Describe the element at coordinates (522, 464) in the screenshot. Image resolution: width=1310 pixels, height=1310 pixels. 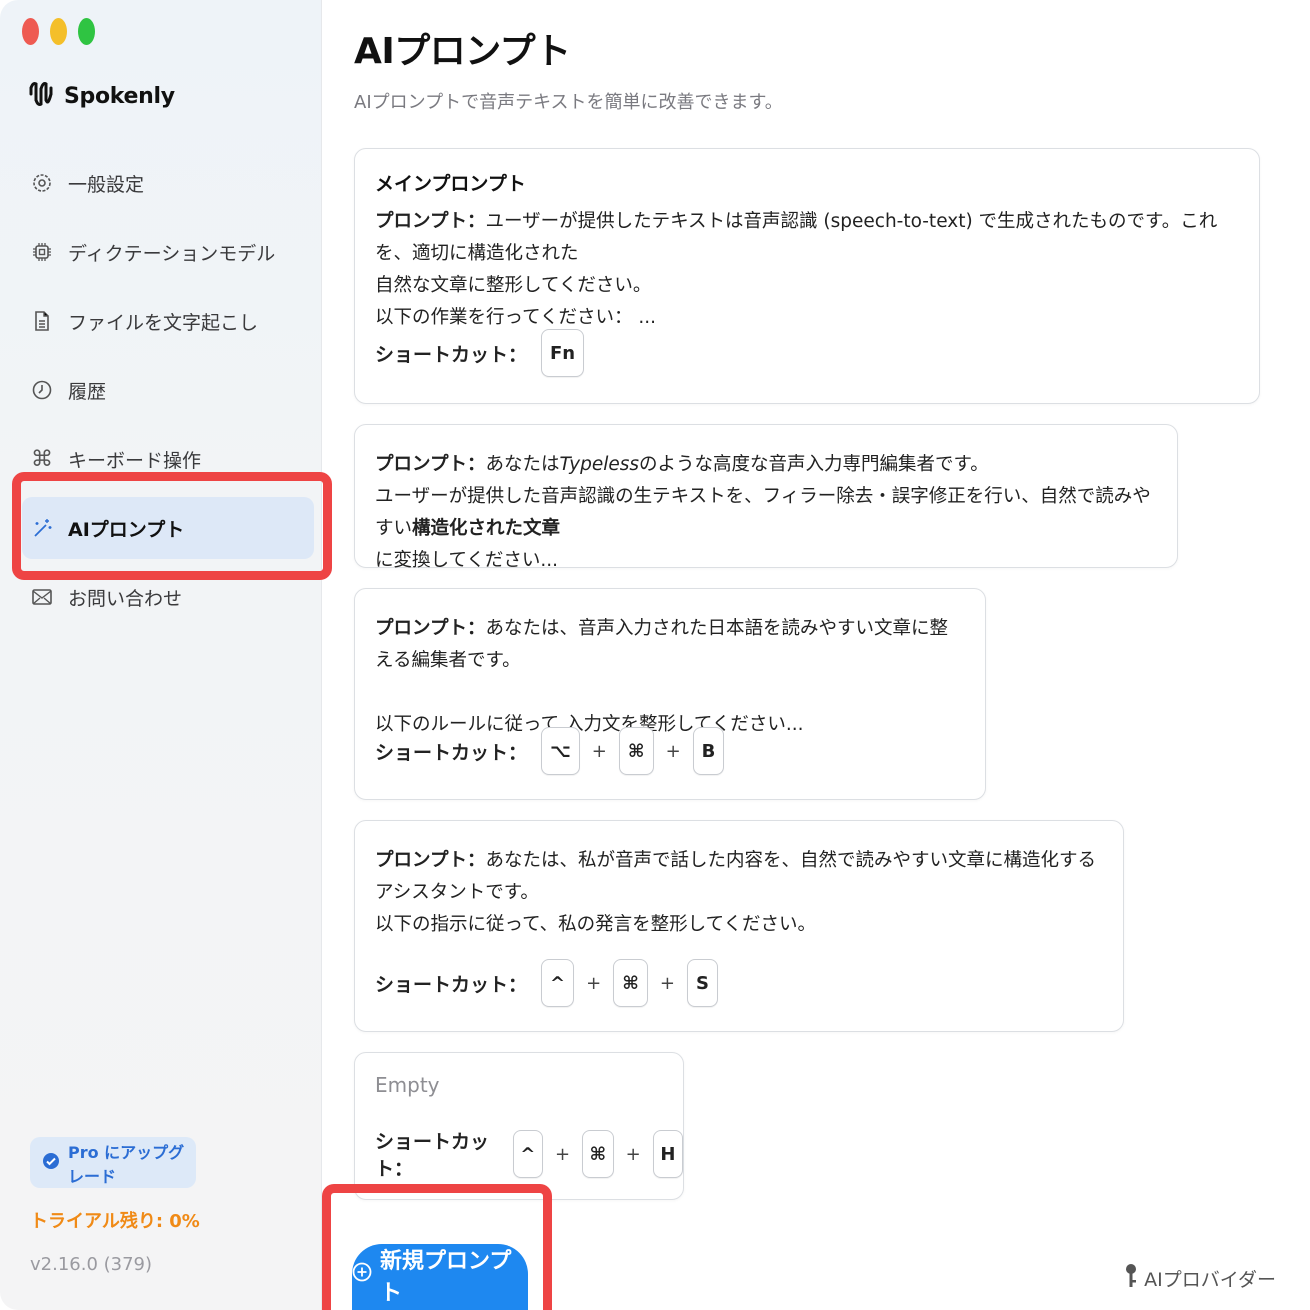
I see `prompt-line: あなたは` at that location.